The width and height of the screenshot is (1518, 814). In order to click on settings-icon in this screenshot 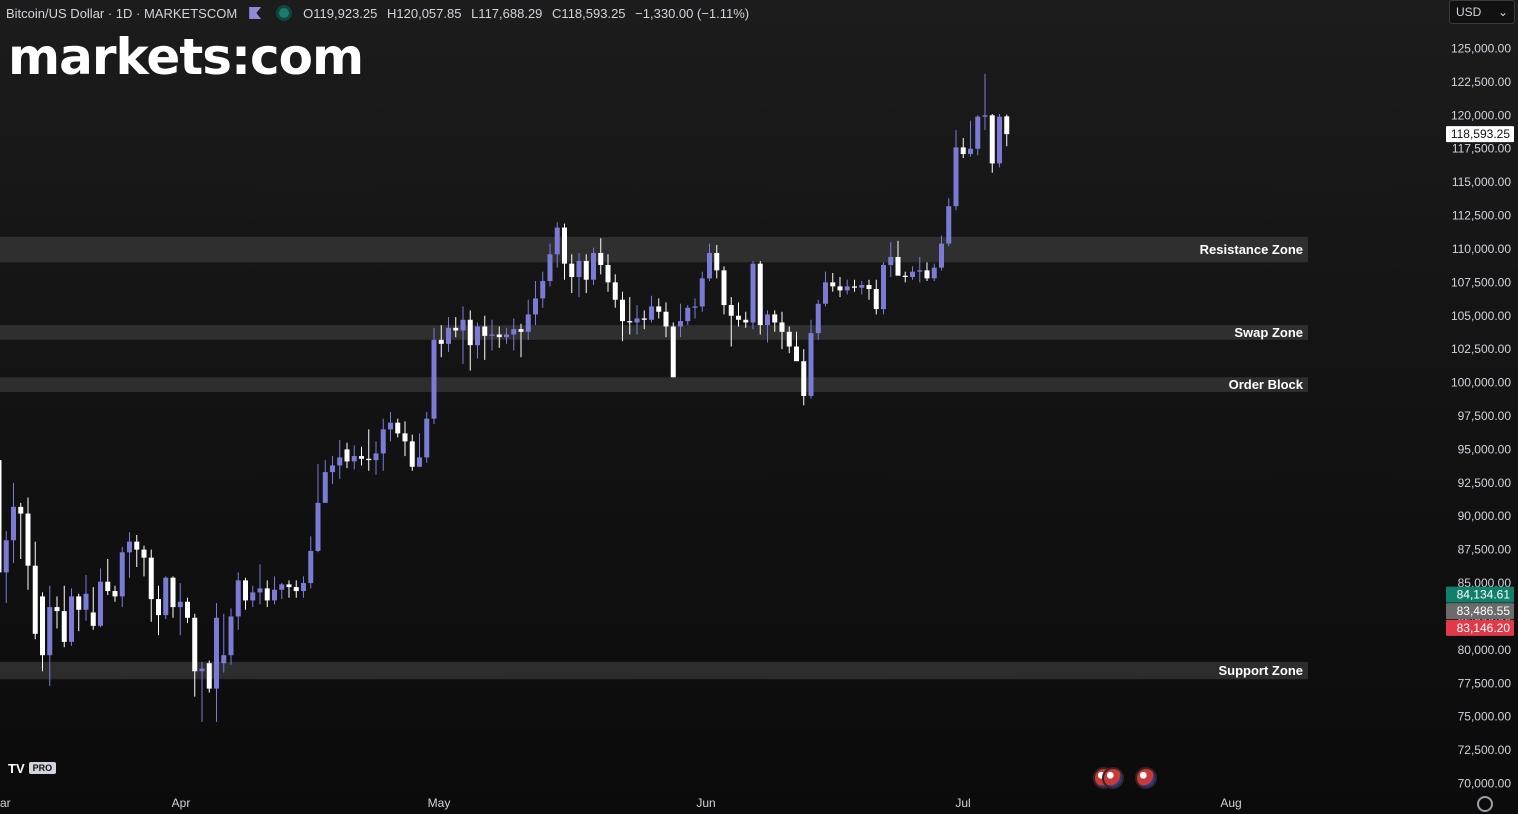, I will do `click(1485, 804)`.